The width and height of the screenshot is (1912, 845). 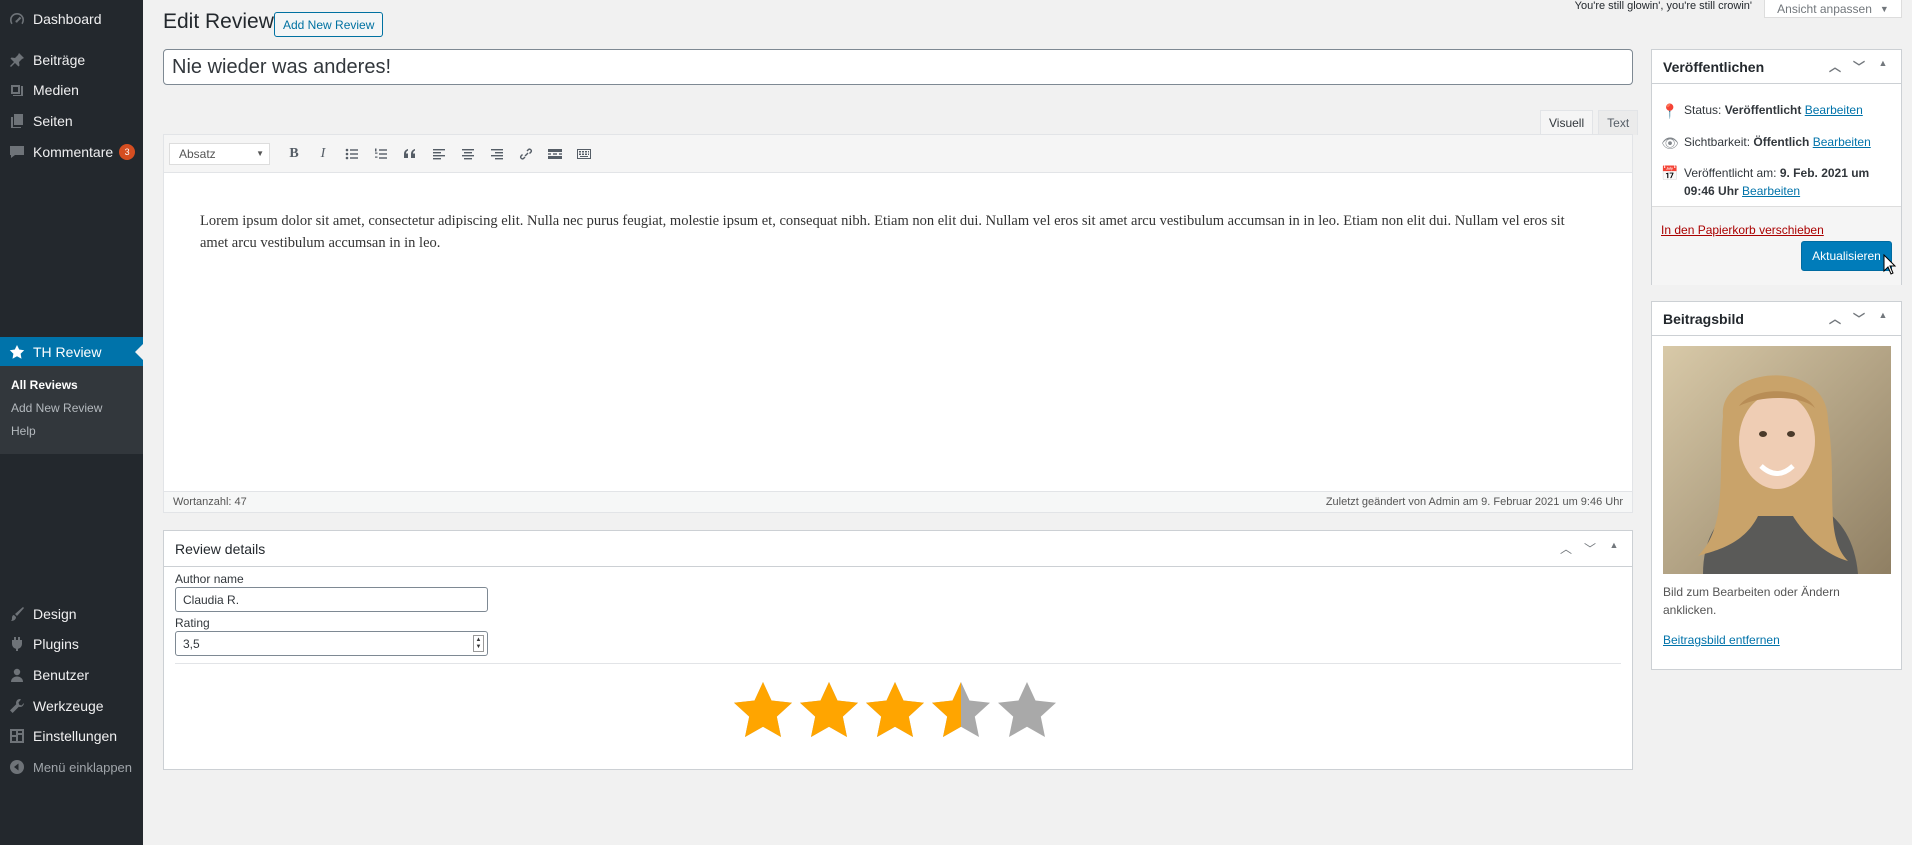 I want to click on visibility-label: Sichtbarkeit:, so click(x=1717, y=142).